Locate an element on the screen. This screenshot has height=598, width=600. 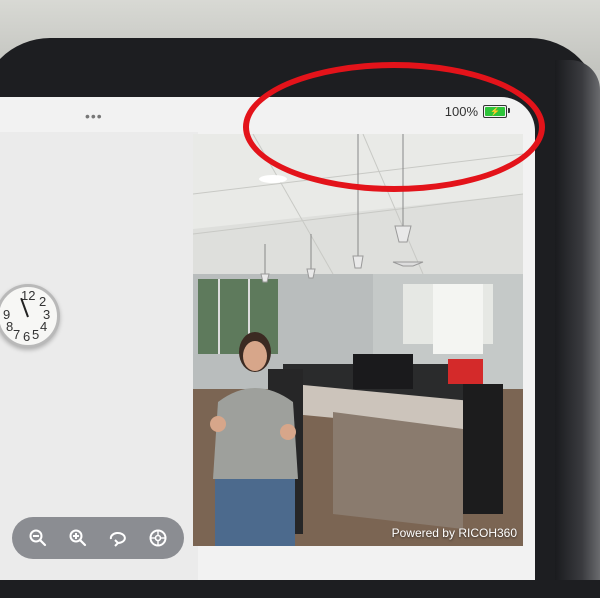
red-annotation-ellipse is located at coordinates (394, 127).